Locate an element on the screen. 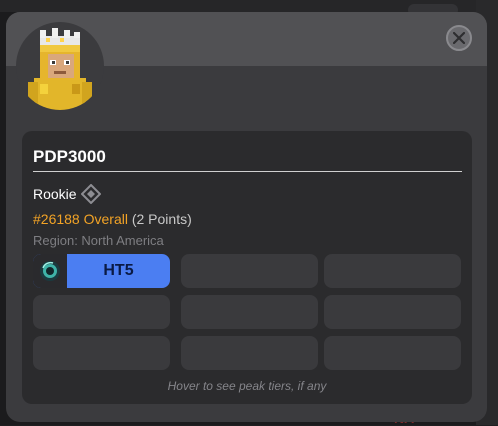 This screenshot has width=498, height=426. close-button is located at coordinates (459, 38).